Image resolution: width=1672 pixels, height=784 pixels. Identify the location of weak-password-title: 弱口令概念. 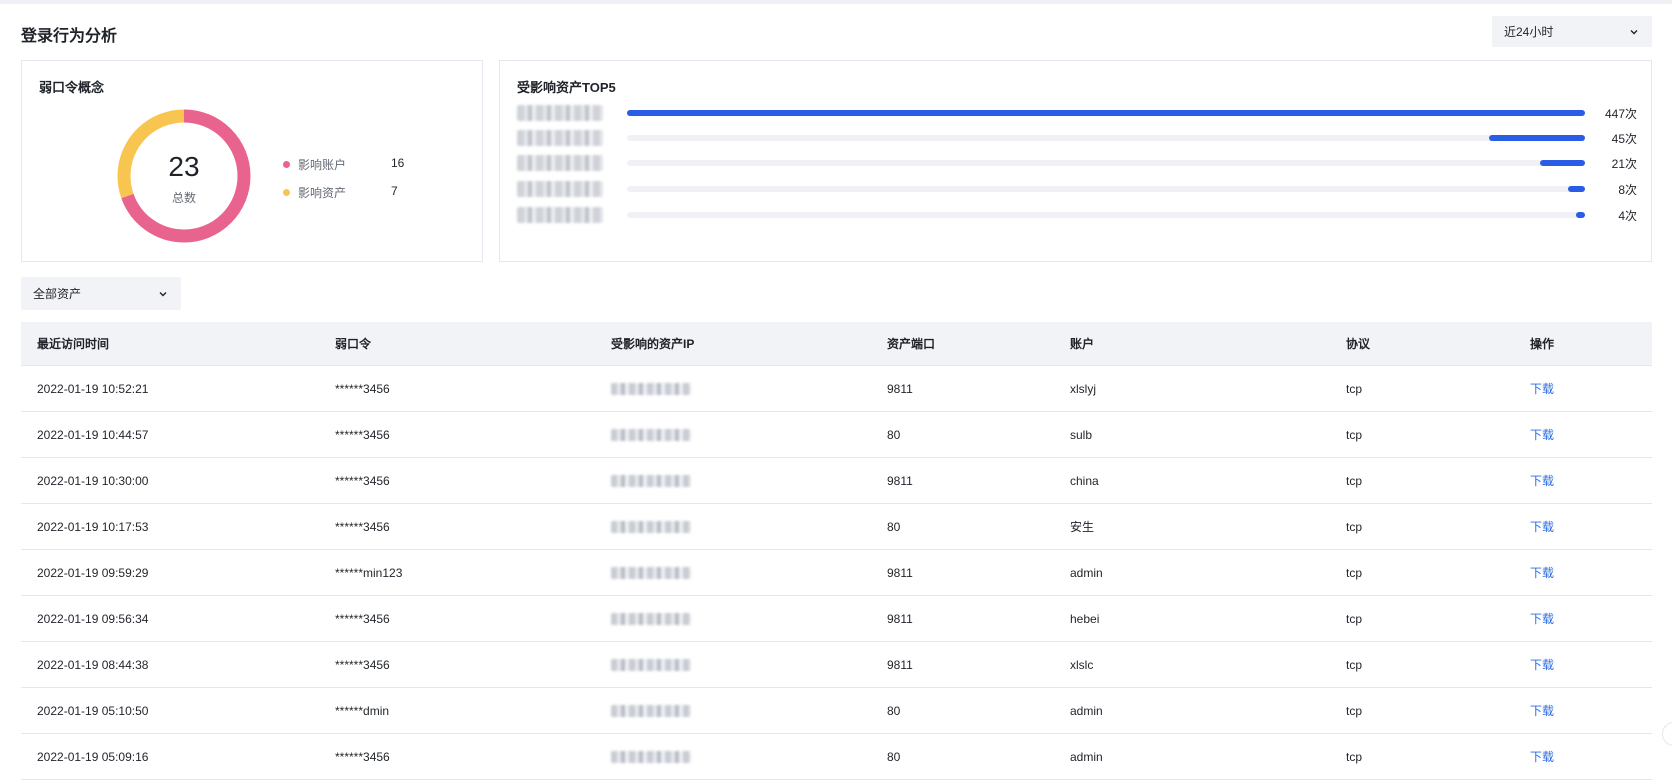
(72, 87).